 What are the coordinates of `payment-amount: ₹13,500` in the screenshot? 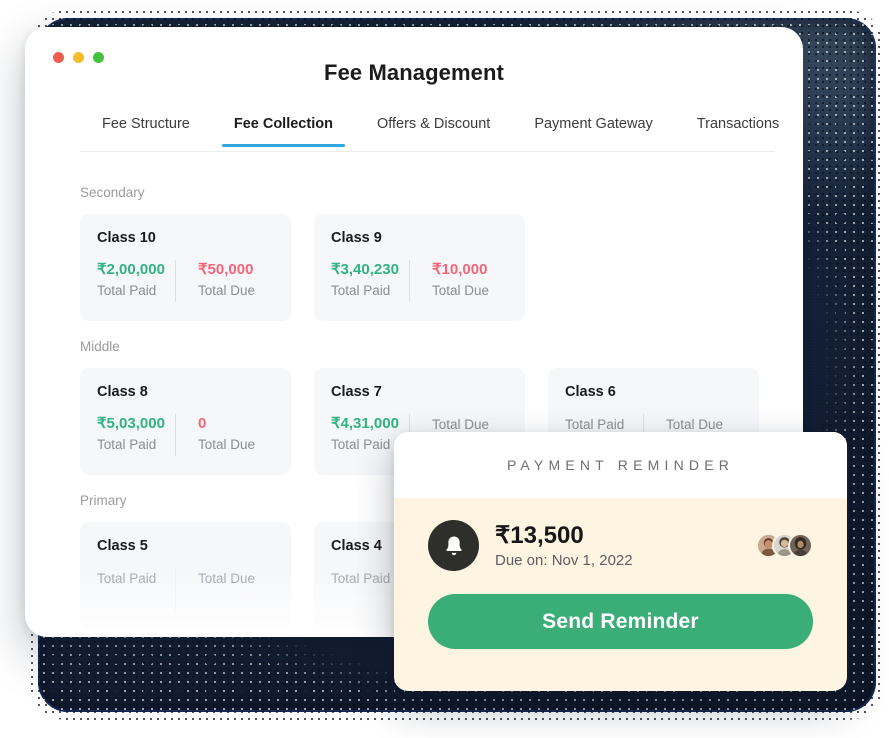 It's located at (539, 536).